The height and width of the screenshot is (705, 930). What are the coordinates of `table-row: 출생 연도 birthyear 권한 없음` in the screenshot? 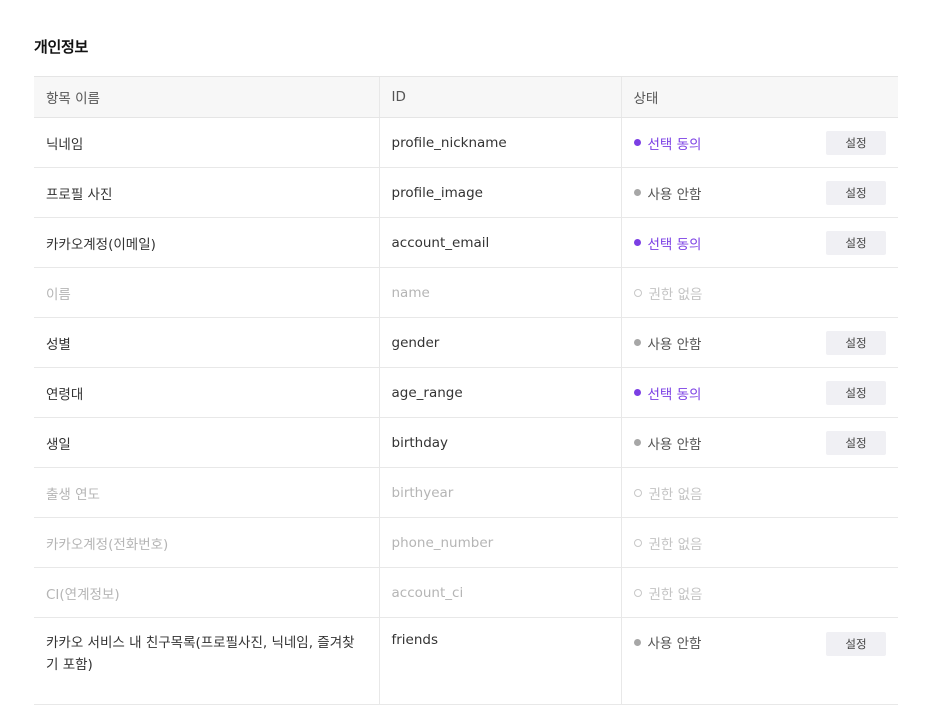 It's located at (466, 492).